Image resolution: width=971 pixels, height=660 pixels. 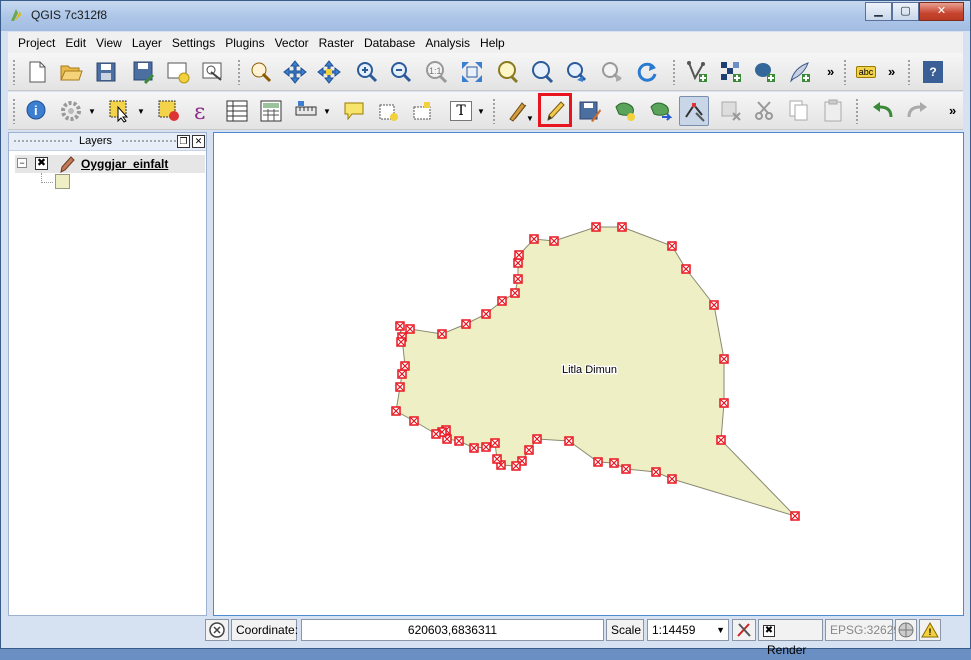 I want to click on move-feature-button, so click(x=660, y=111).